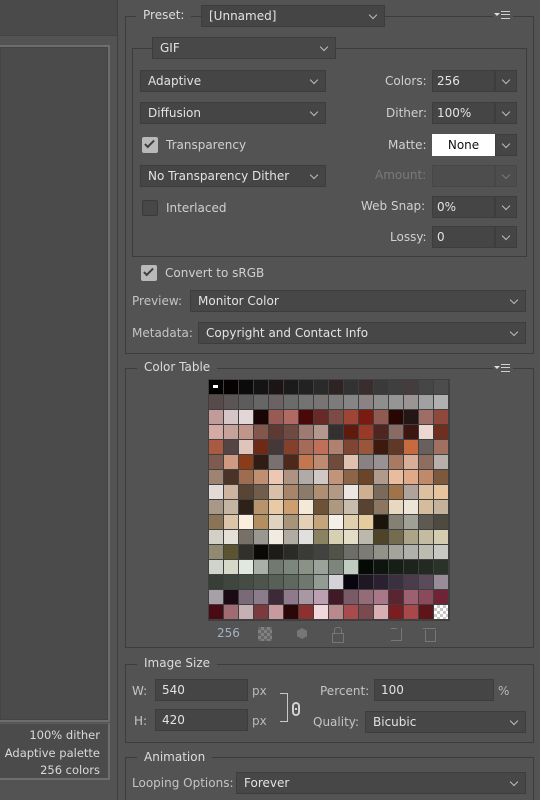  I want to click on quality-select: Bicubic, so click(445, 722).